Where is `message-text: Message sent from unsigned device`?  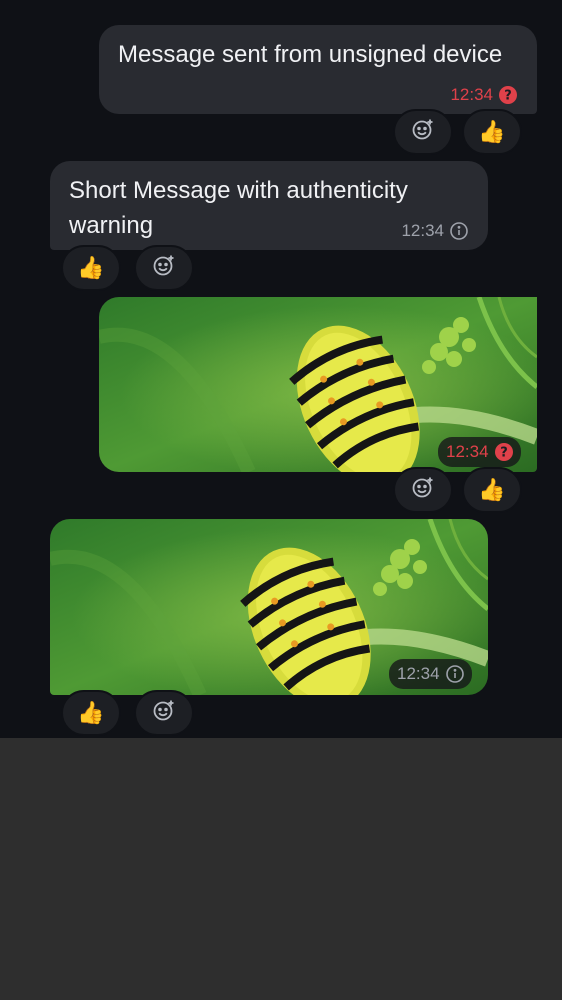 message-text: Message sent from unsigned device is located at coordinates (310, 54).